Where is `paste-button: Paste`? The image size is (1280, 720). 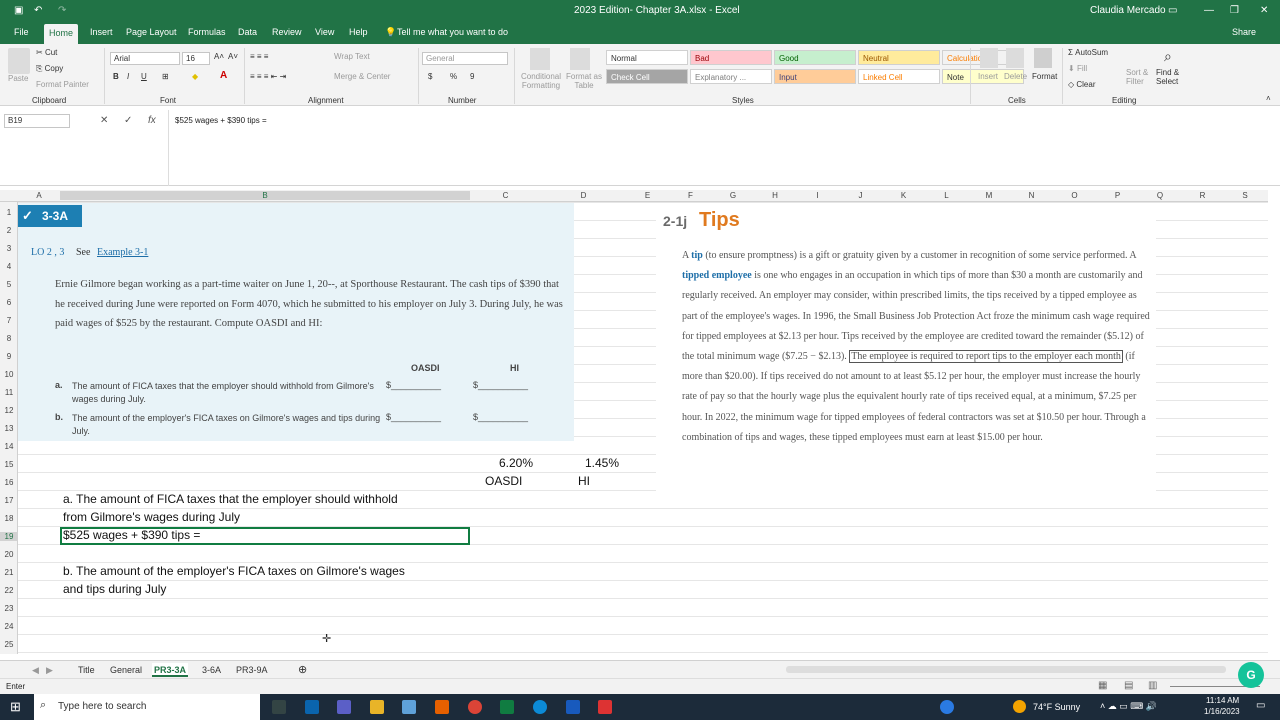
paste-button: Paste is located at coordinates (18, 78).